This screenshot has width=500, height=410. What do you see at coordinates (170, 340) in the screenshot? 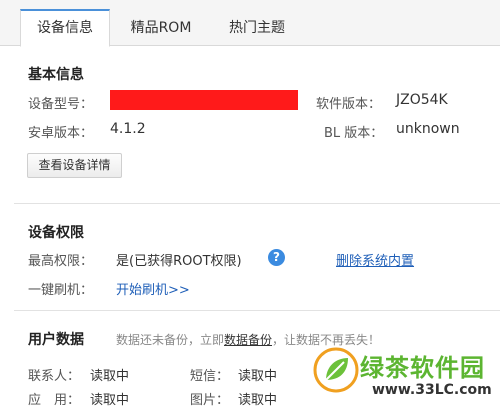
I see `backup-note-prefix: 数据还未备份，立即` at bounding box center [170, 340].